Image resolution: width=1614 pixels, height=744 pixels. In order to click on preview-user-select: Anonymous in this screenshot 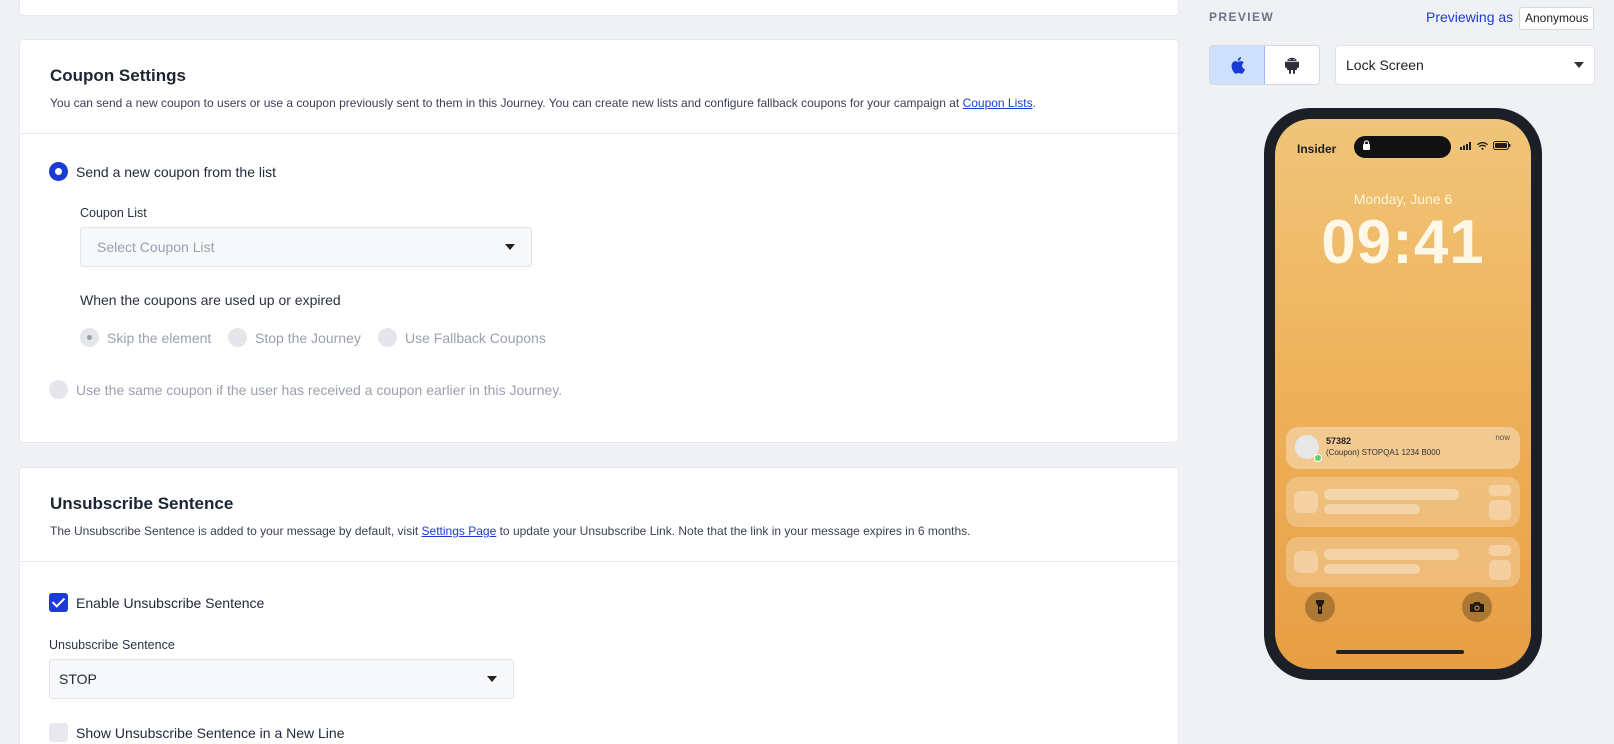, I will do `click(1557, 18)`.